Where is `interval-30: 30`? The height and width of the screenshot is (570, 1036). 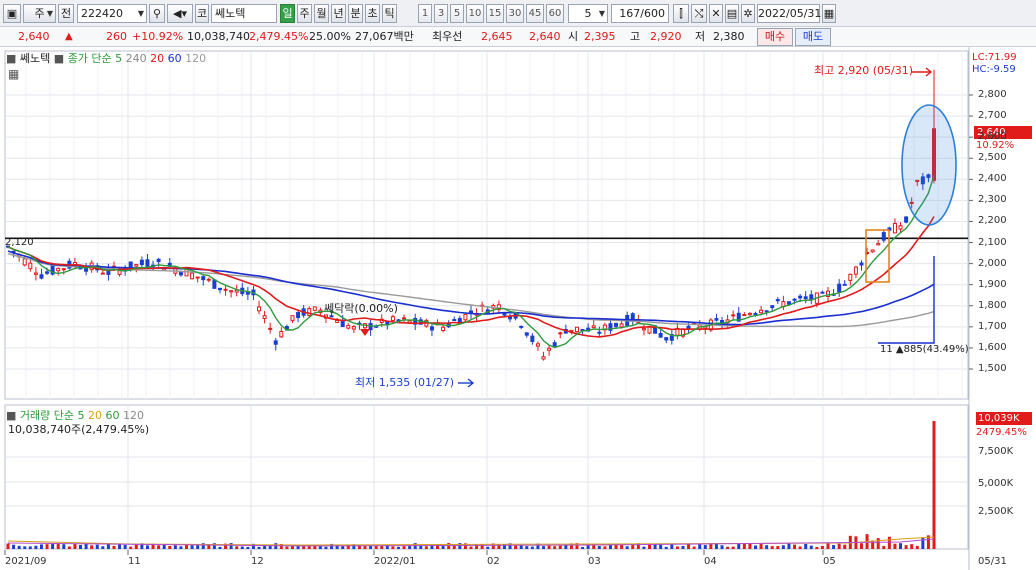
interval-30: 30 is located at coordinates (515, 13).